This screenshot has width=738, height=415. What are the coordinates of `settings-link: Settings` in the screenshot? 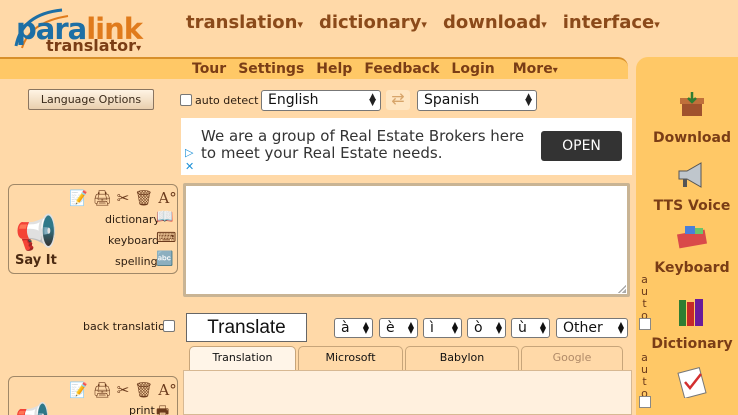 It's located at (271, 69).